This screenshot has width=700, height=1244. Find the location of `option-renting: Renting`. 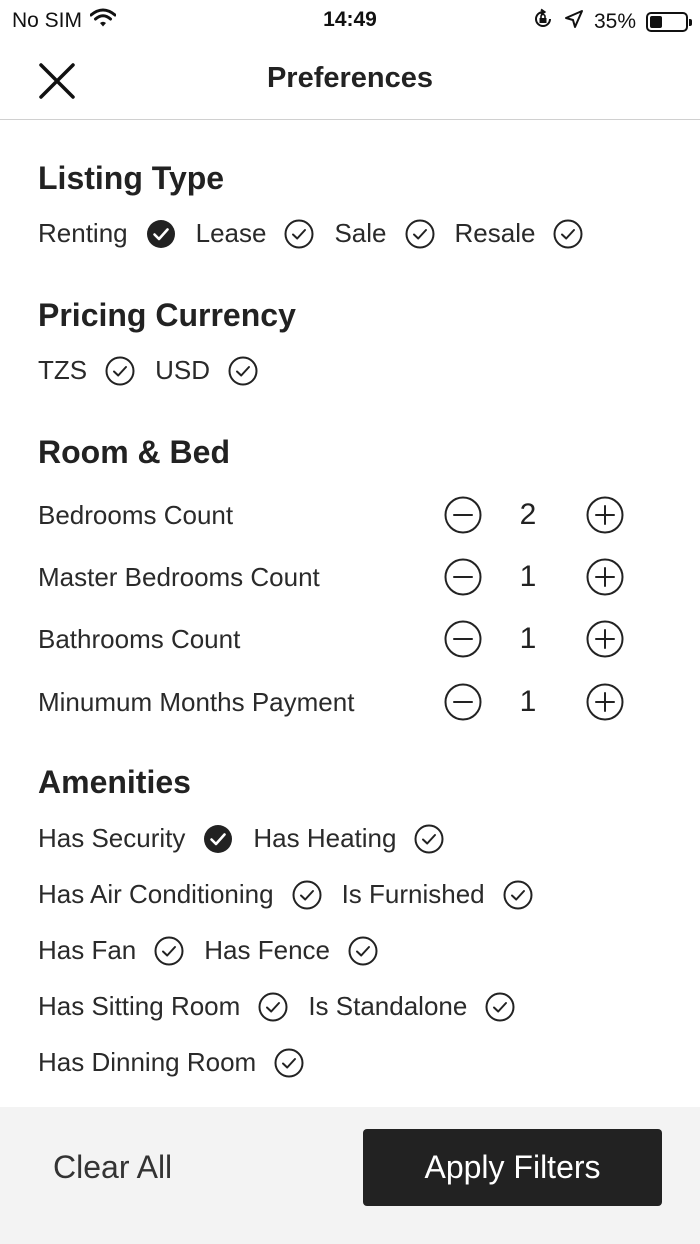

option-renting: Renting is located at coordinates (117, 233).